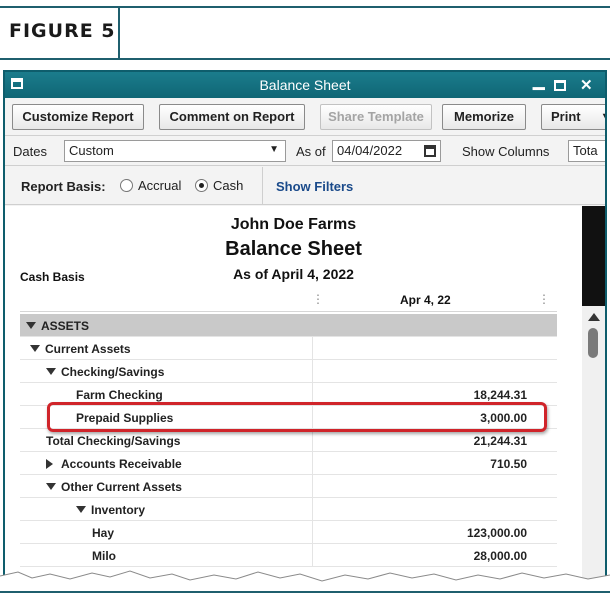 The width and height of the screenshot is (610, 598). What do you see at coordinates (52, 277) in the screenshot?
I see `cash-basis-note: Cash Basis` at bounding box center [52, 277].